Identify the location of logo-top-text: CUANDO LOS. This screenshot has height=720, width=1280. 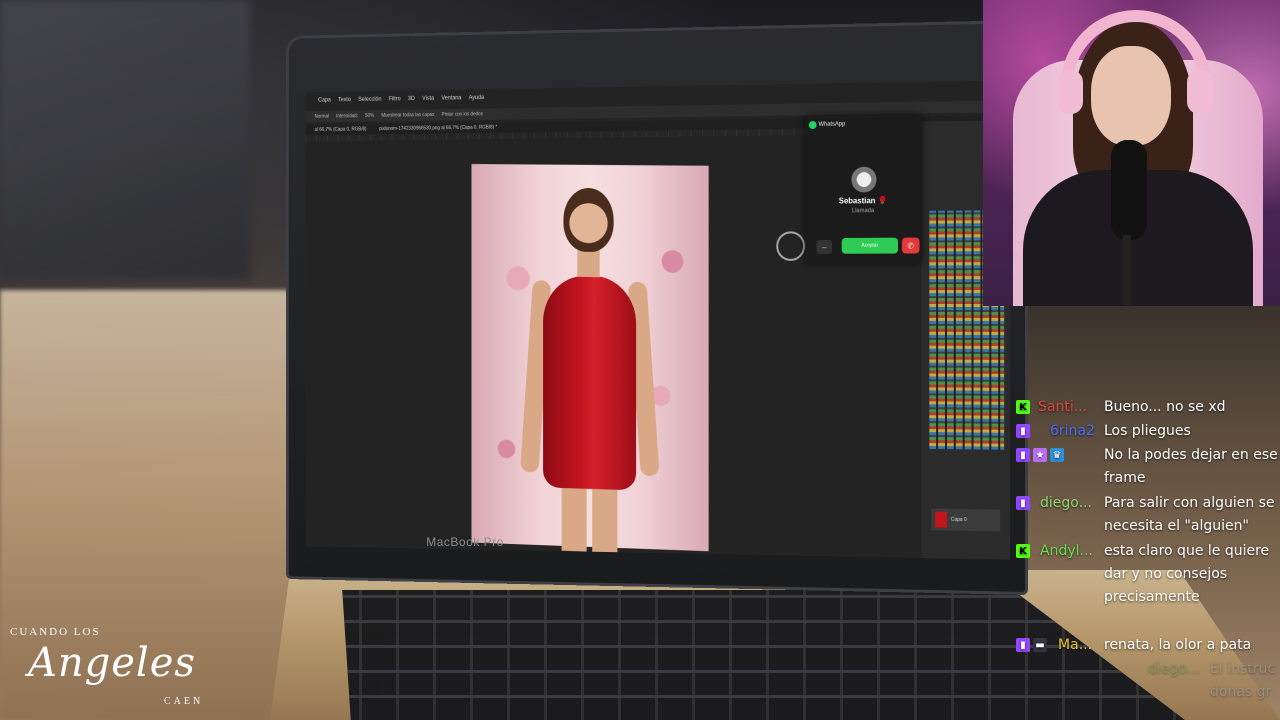
(55, 632).